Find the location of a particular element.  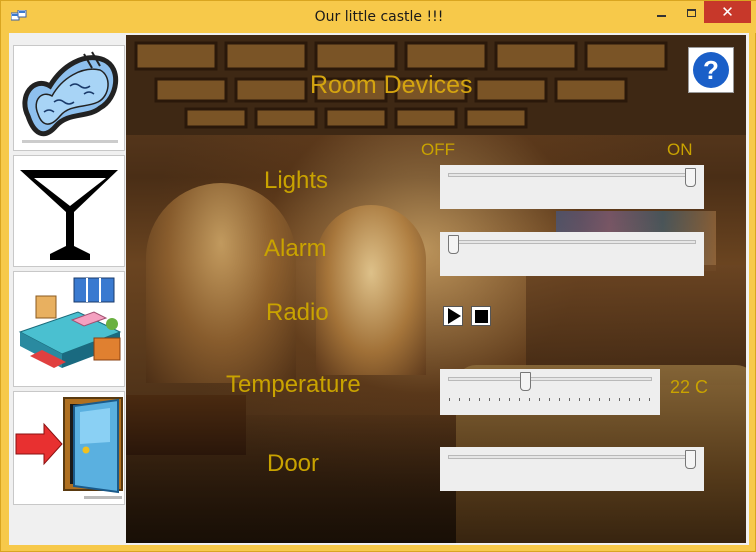

radio-stop-button is located at coordinates (481, 316).